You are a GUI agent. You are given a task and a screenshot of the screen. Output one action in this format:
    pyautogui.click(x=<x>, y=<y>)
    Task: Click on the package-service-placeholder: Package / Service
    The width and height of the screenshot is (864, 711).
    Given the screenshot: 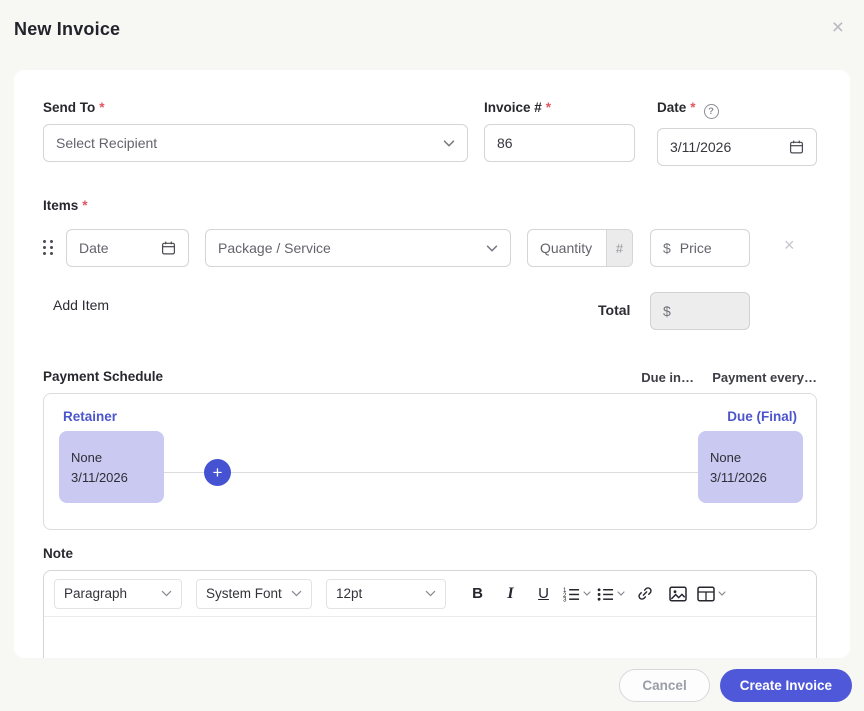 What is the action you would take?
    pyautogui.click(x=274, y=248)
    